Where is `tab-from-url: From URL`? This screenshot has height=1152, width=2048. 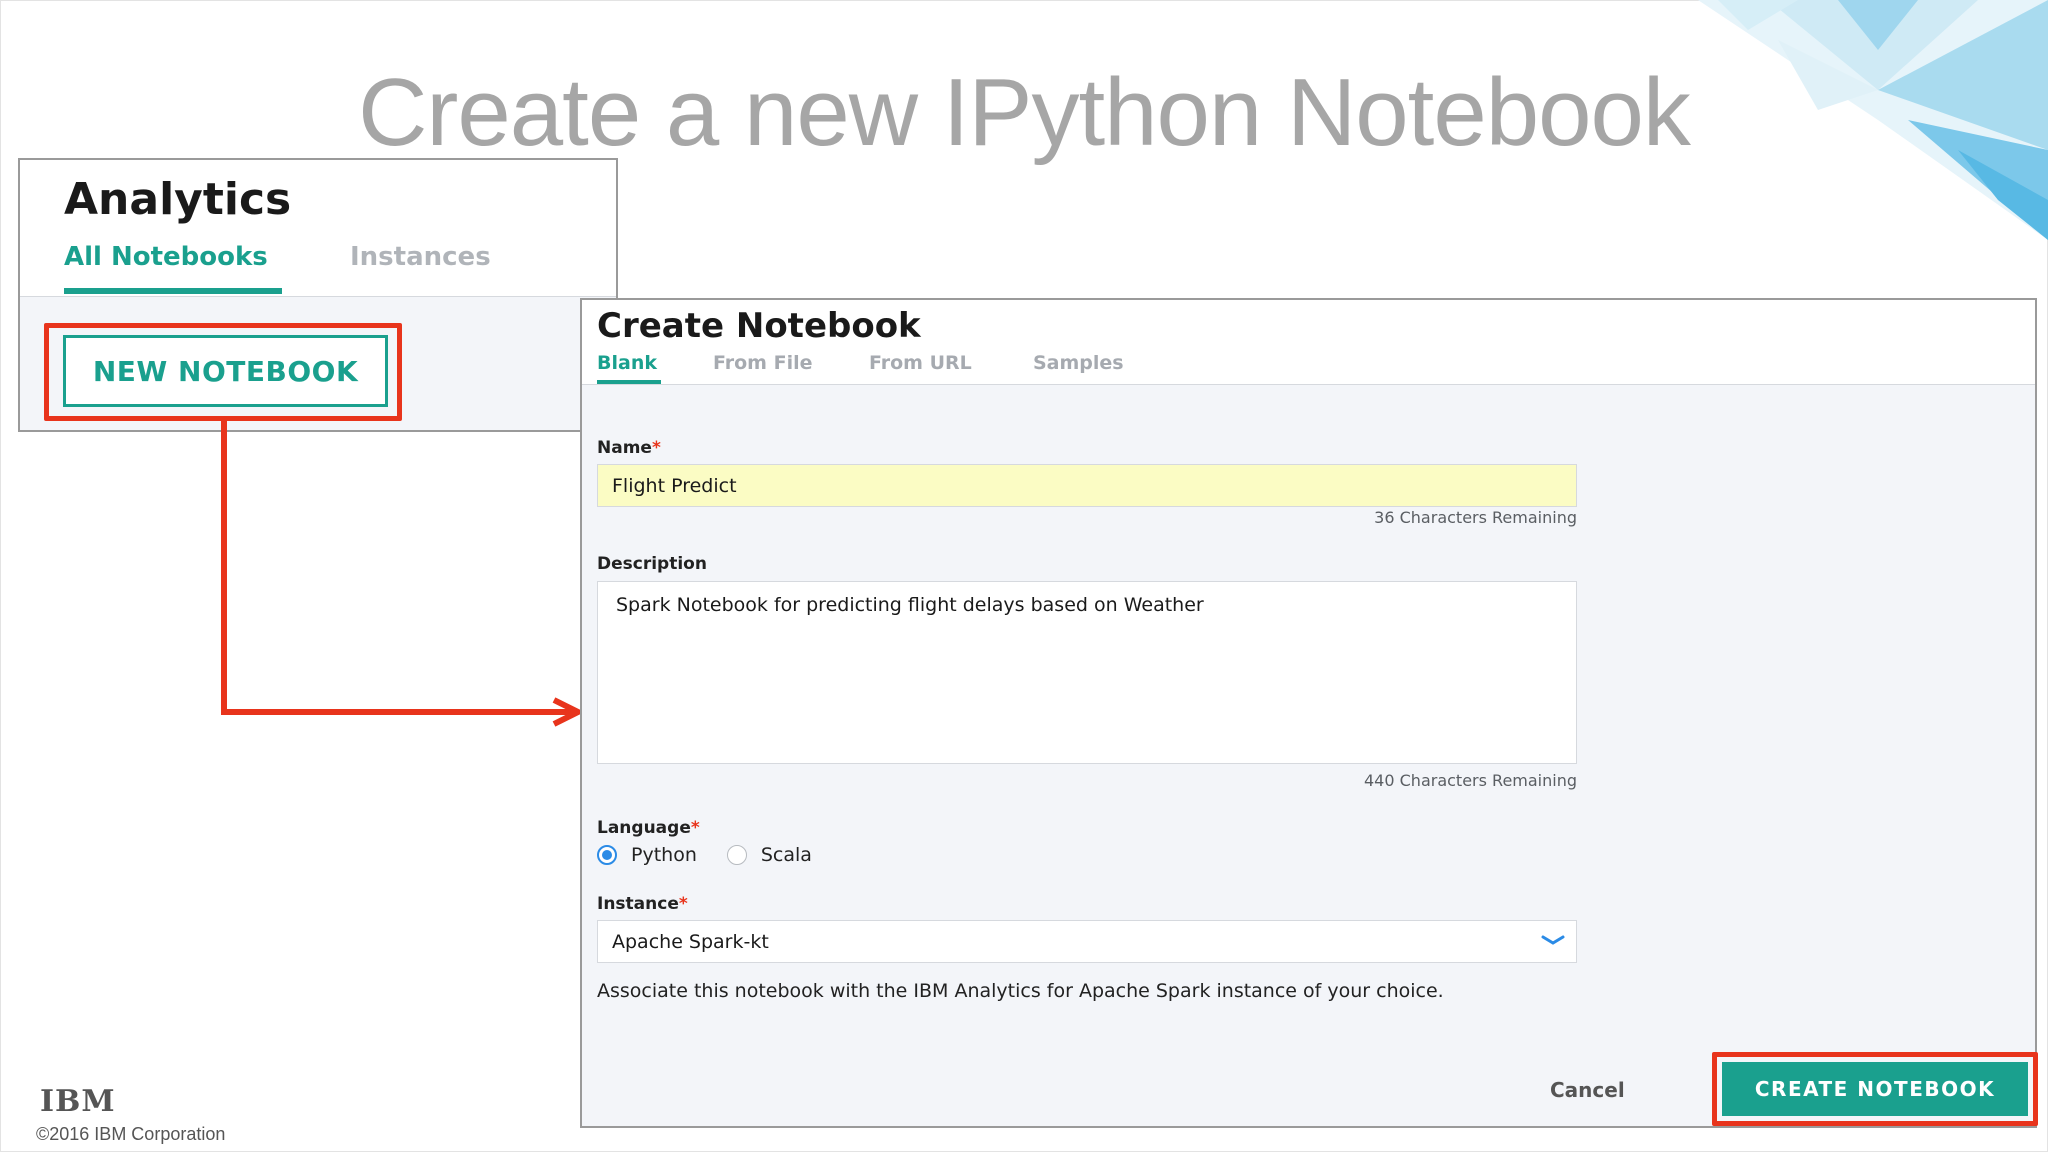
tab-from-url: From URL is located at coordinates (920, 363).